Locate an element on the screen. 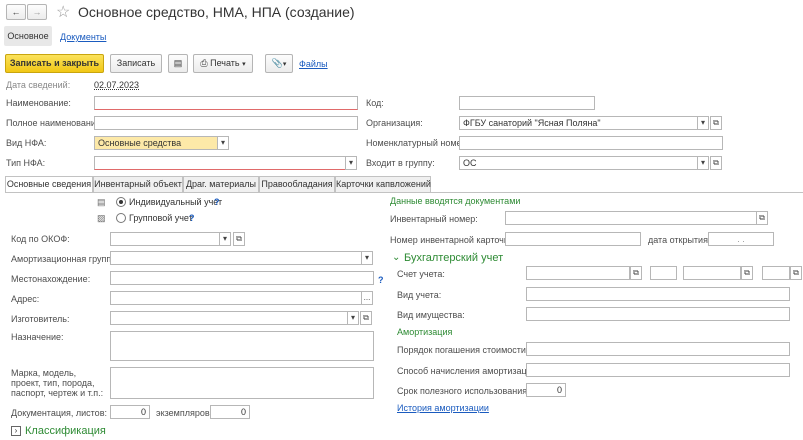 The width and height of the screenshot is (803, 440). nomenclature-label: Номенклатурный номер: is located at coordinates (418, 143).